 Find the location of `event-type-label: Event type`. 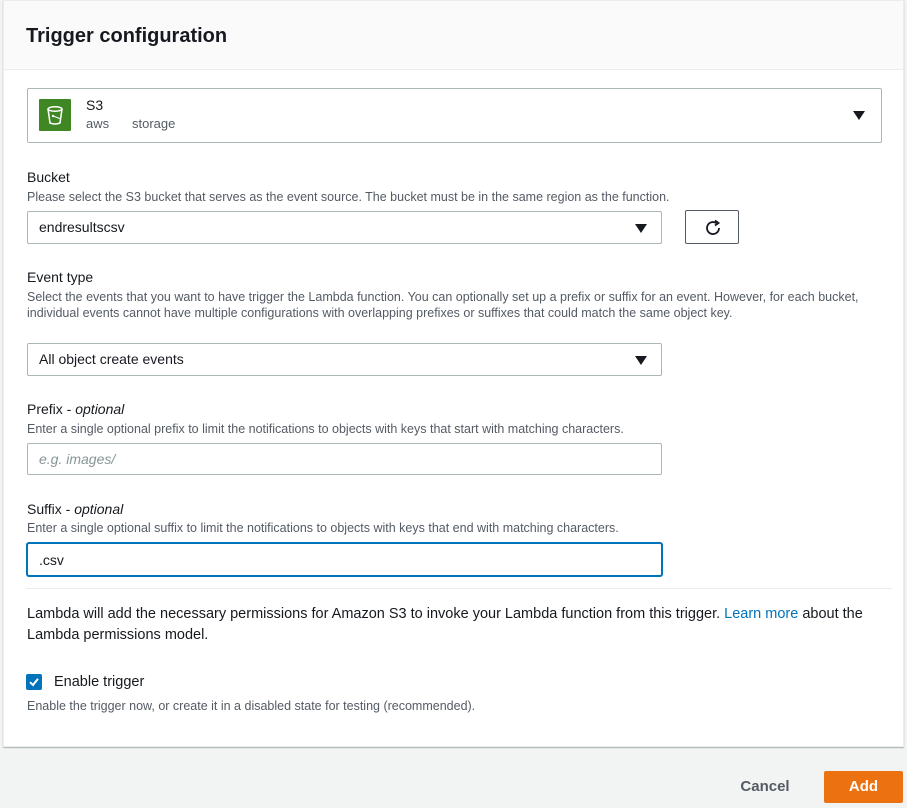

event-type-label: Event type is located at coordinates (60, 277).